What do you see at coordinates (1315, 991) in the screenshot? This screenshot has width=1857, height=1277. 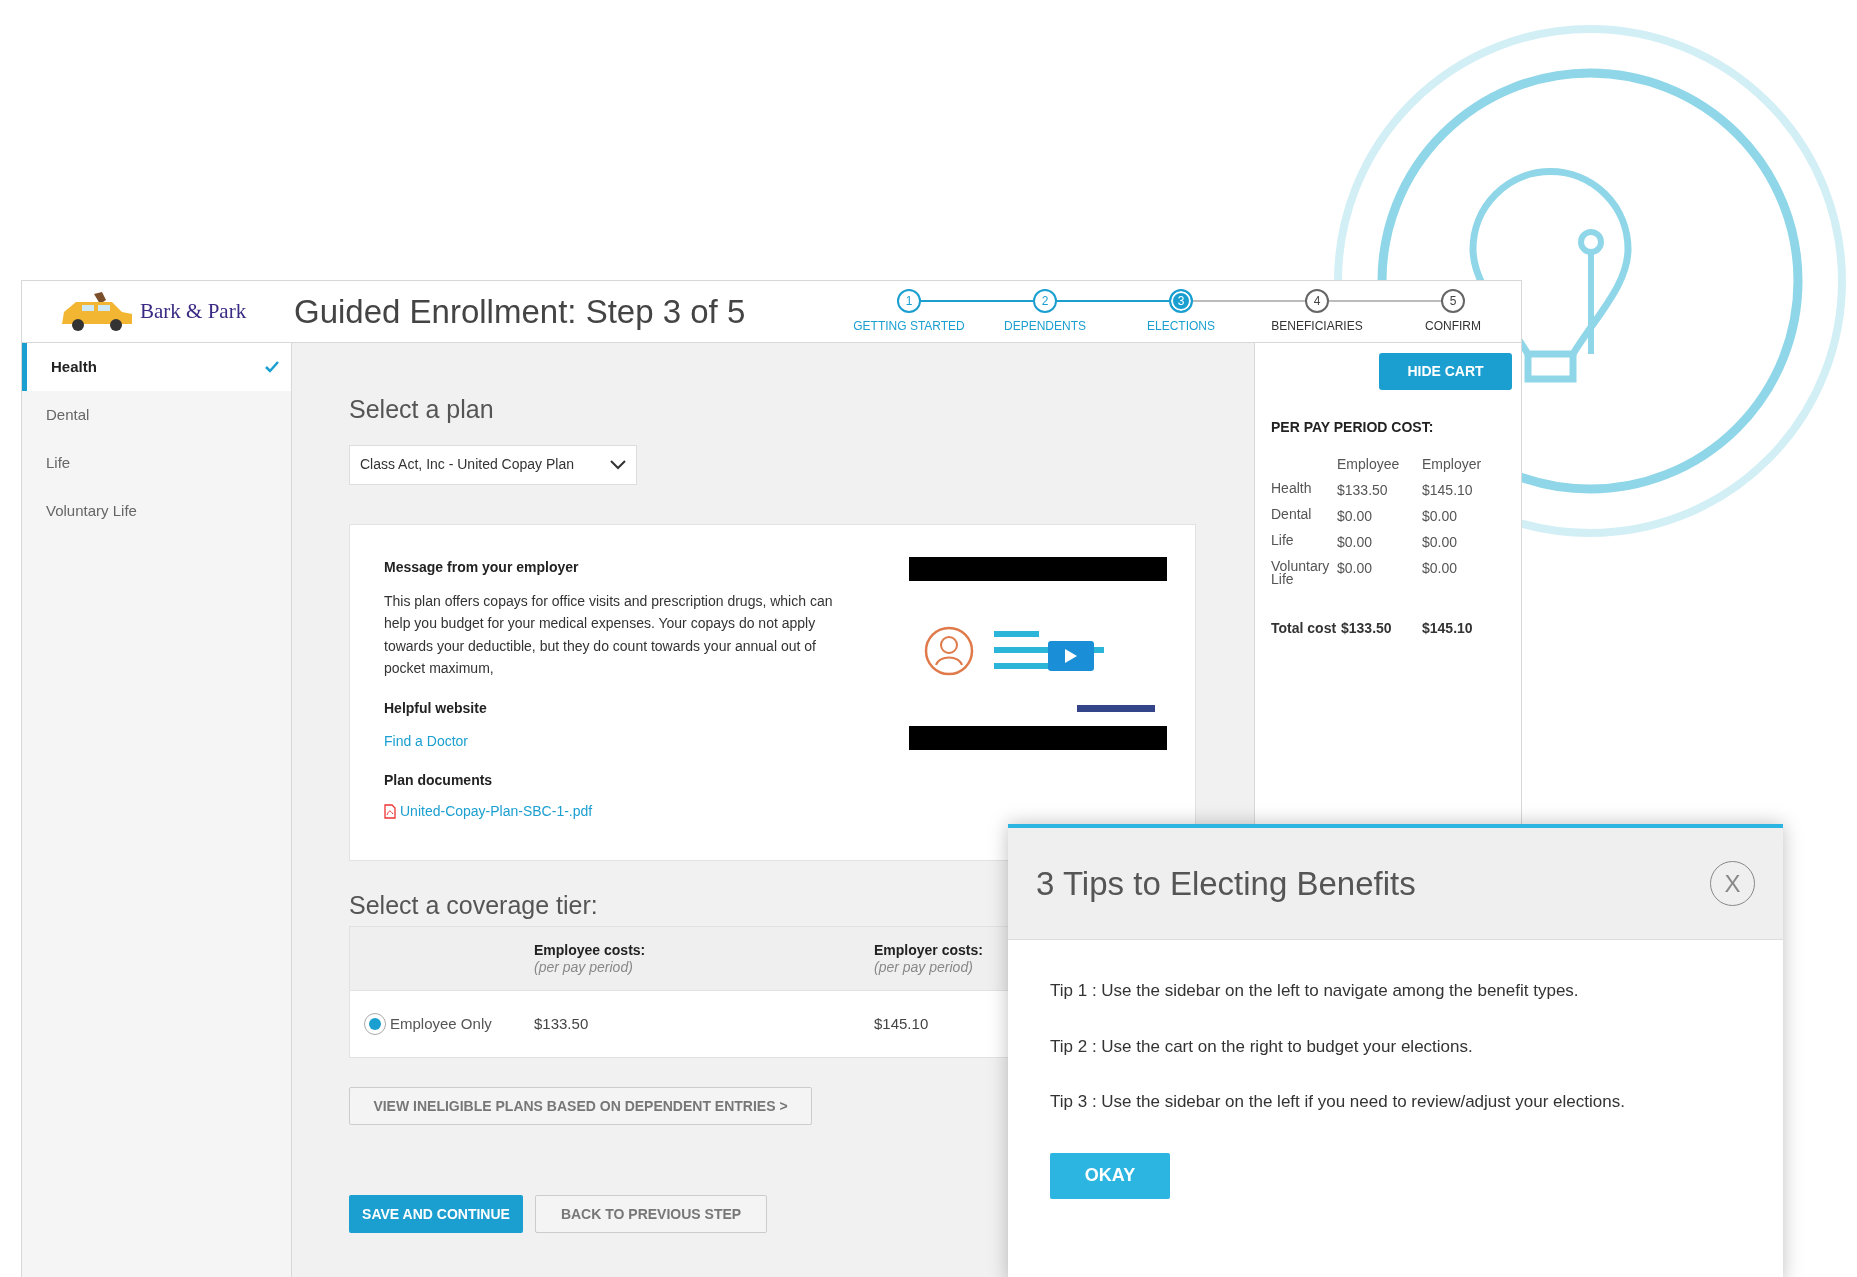 I see `tip-text: Tip 1 : Use the sidebar on the left to navigate among the benefit types.` at bounding box center [1315, 991].